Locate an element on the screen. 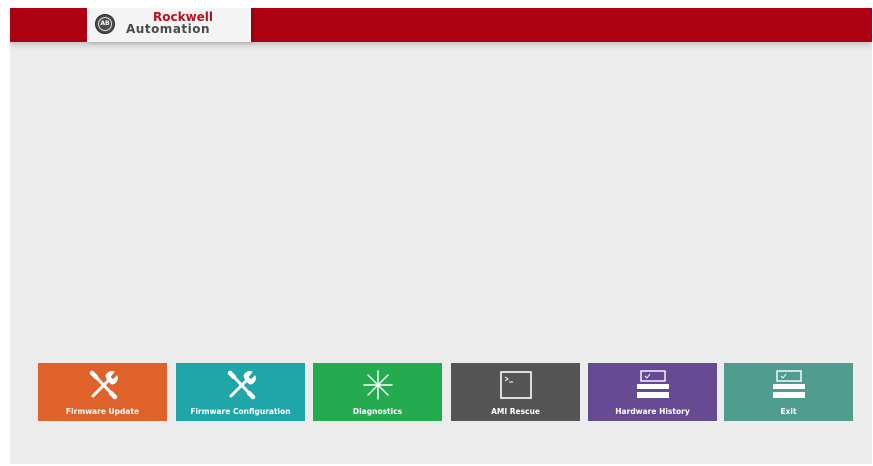 The height and width of the screenshot is (466, 873). hardware-history-button: Hardware History is located at coordinates (652, 392).